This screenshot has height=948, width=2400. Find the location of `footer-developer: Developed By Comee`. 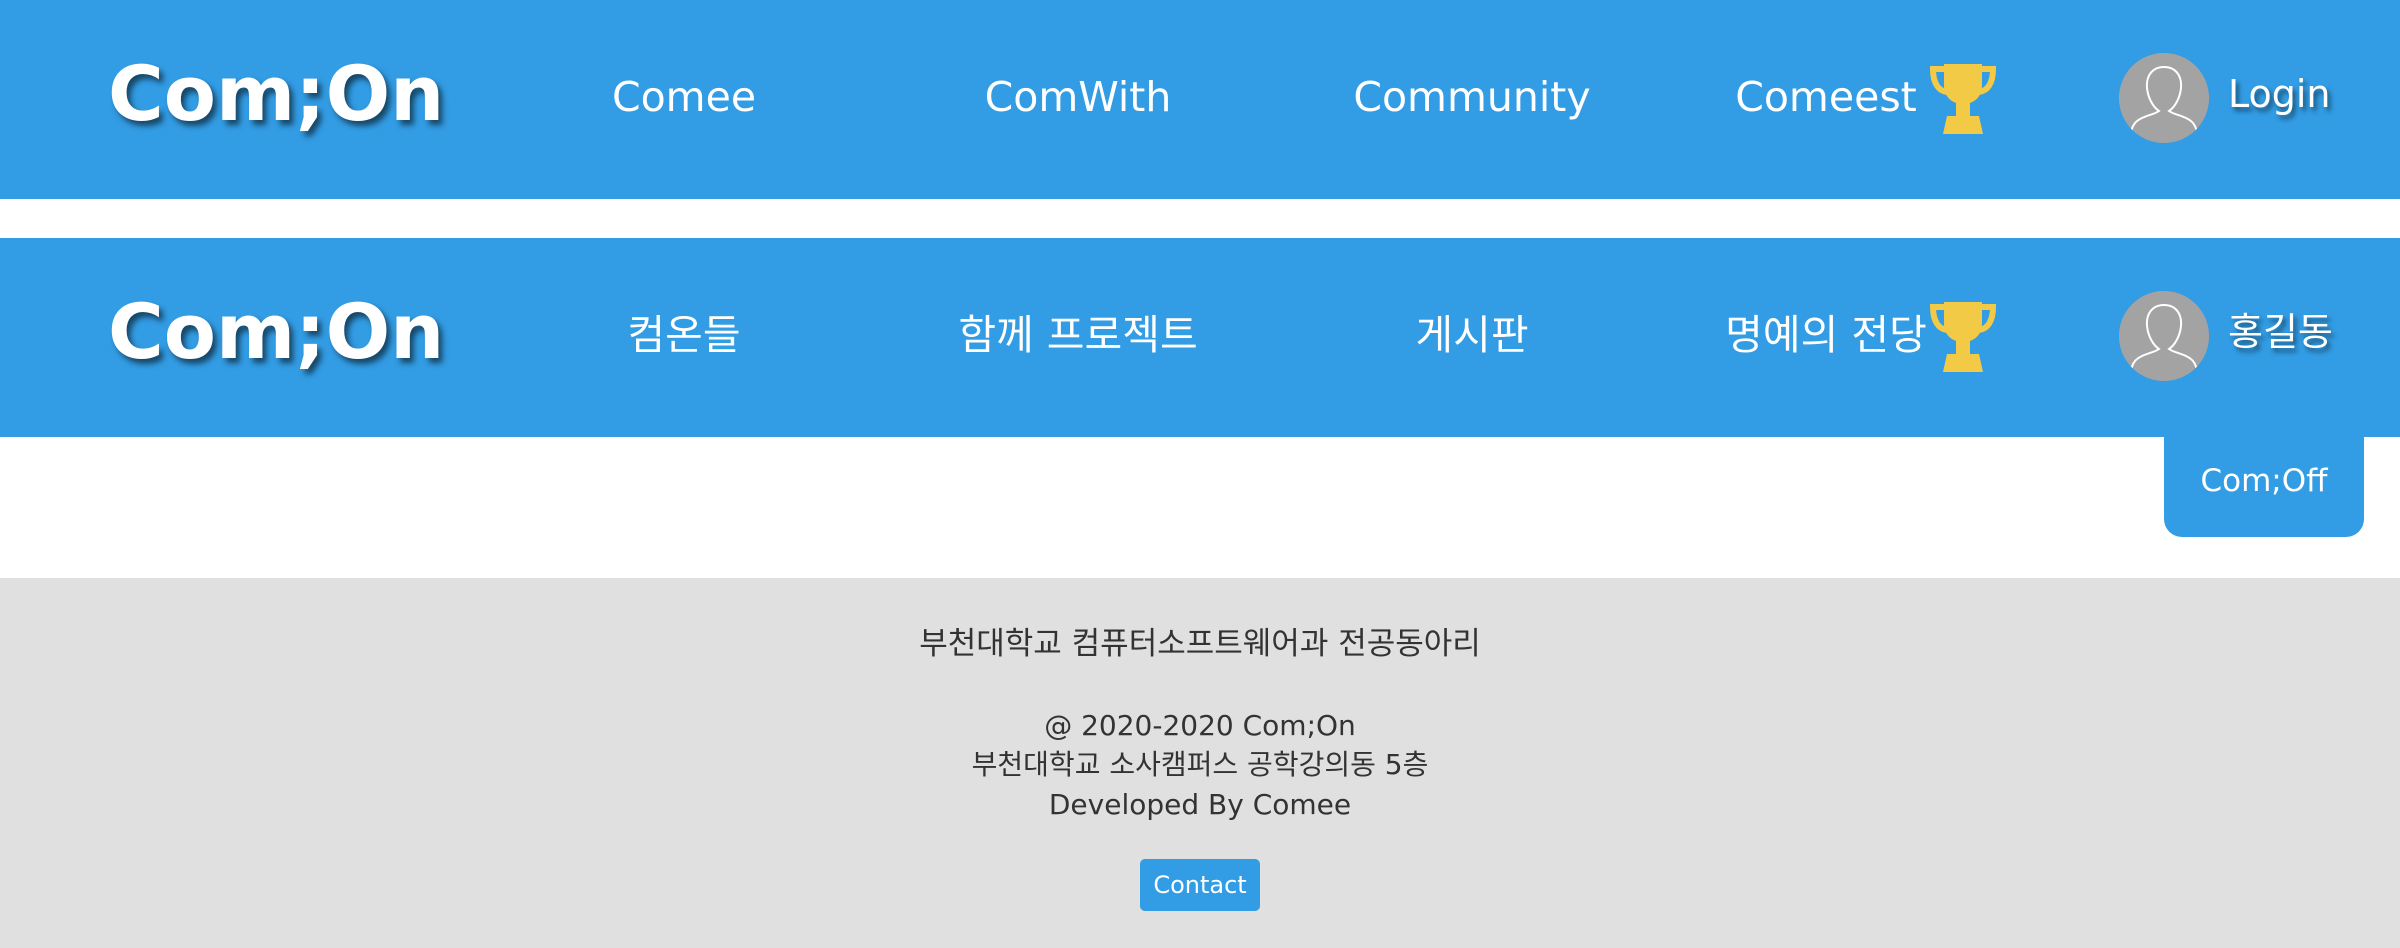

footer-developer: Developed By Comee is located at coordinates (1200, 804).